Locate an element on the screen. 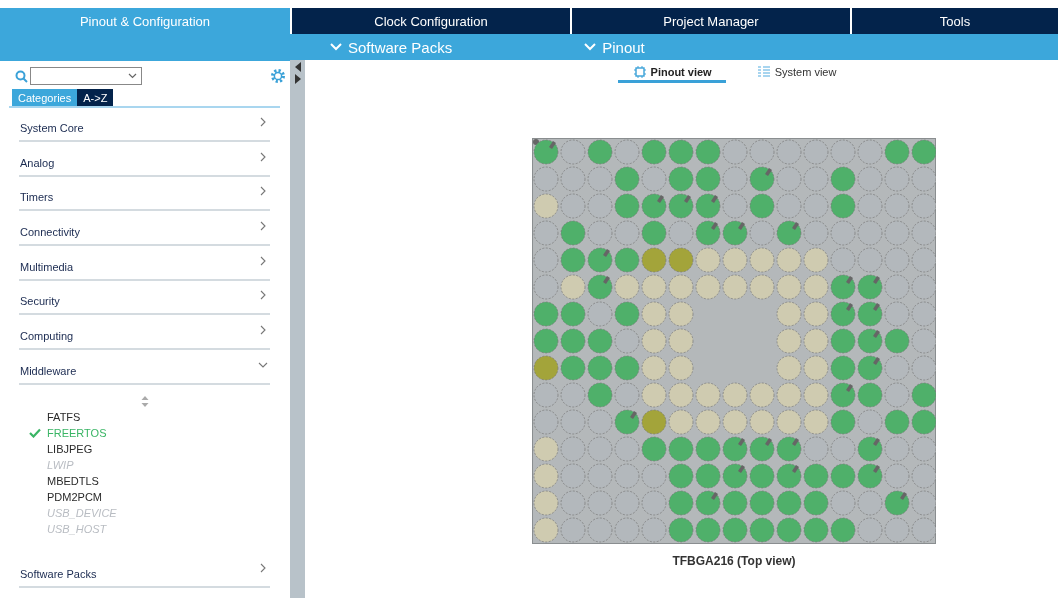 The image size is (1058, 598). library-item: FATFS is located at coordinates (64, 416).